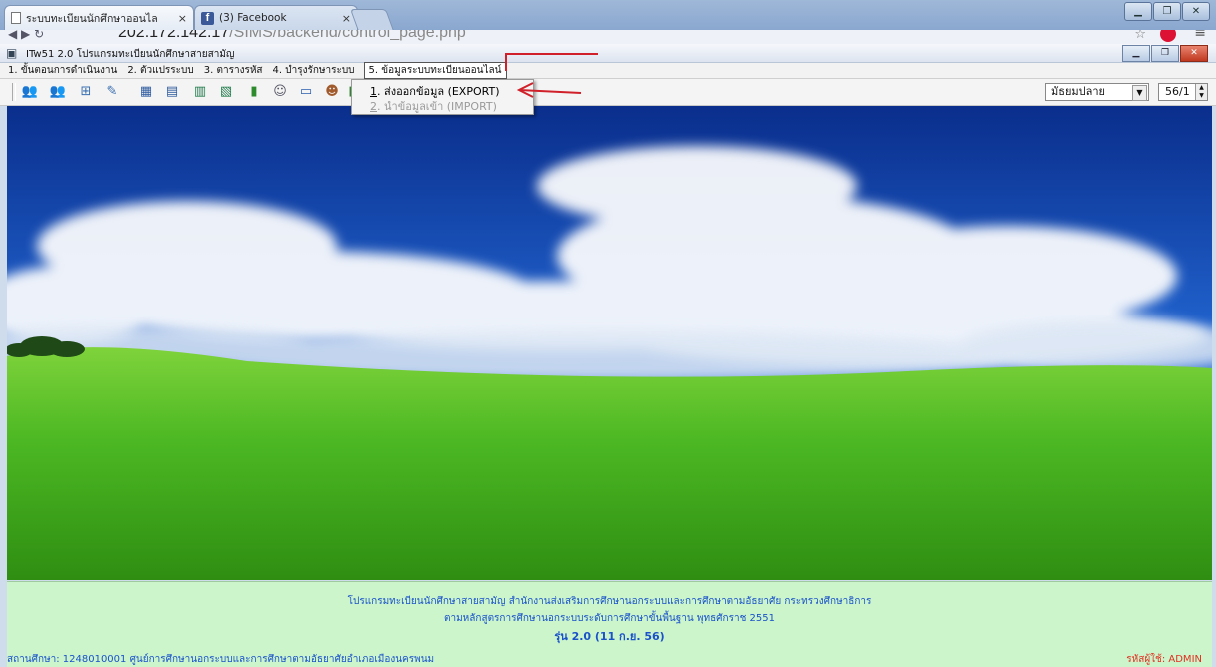 The image size is (1216, 667). What do you see at coordinates (14, 92) in the screenshot?
I see `toolbar-grip` at bounding box center [14, 92].